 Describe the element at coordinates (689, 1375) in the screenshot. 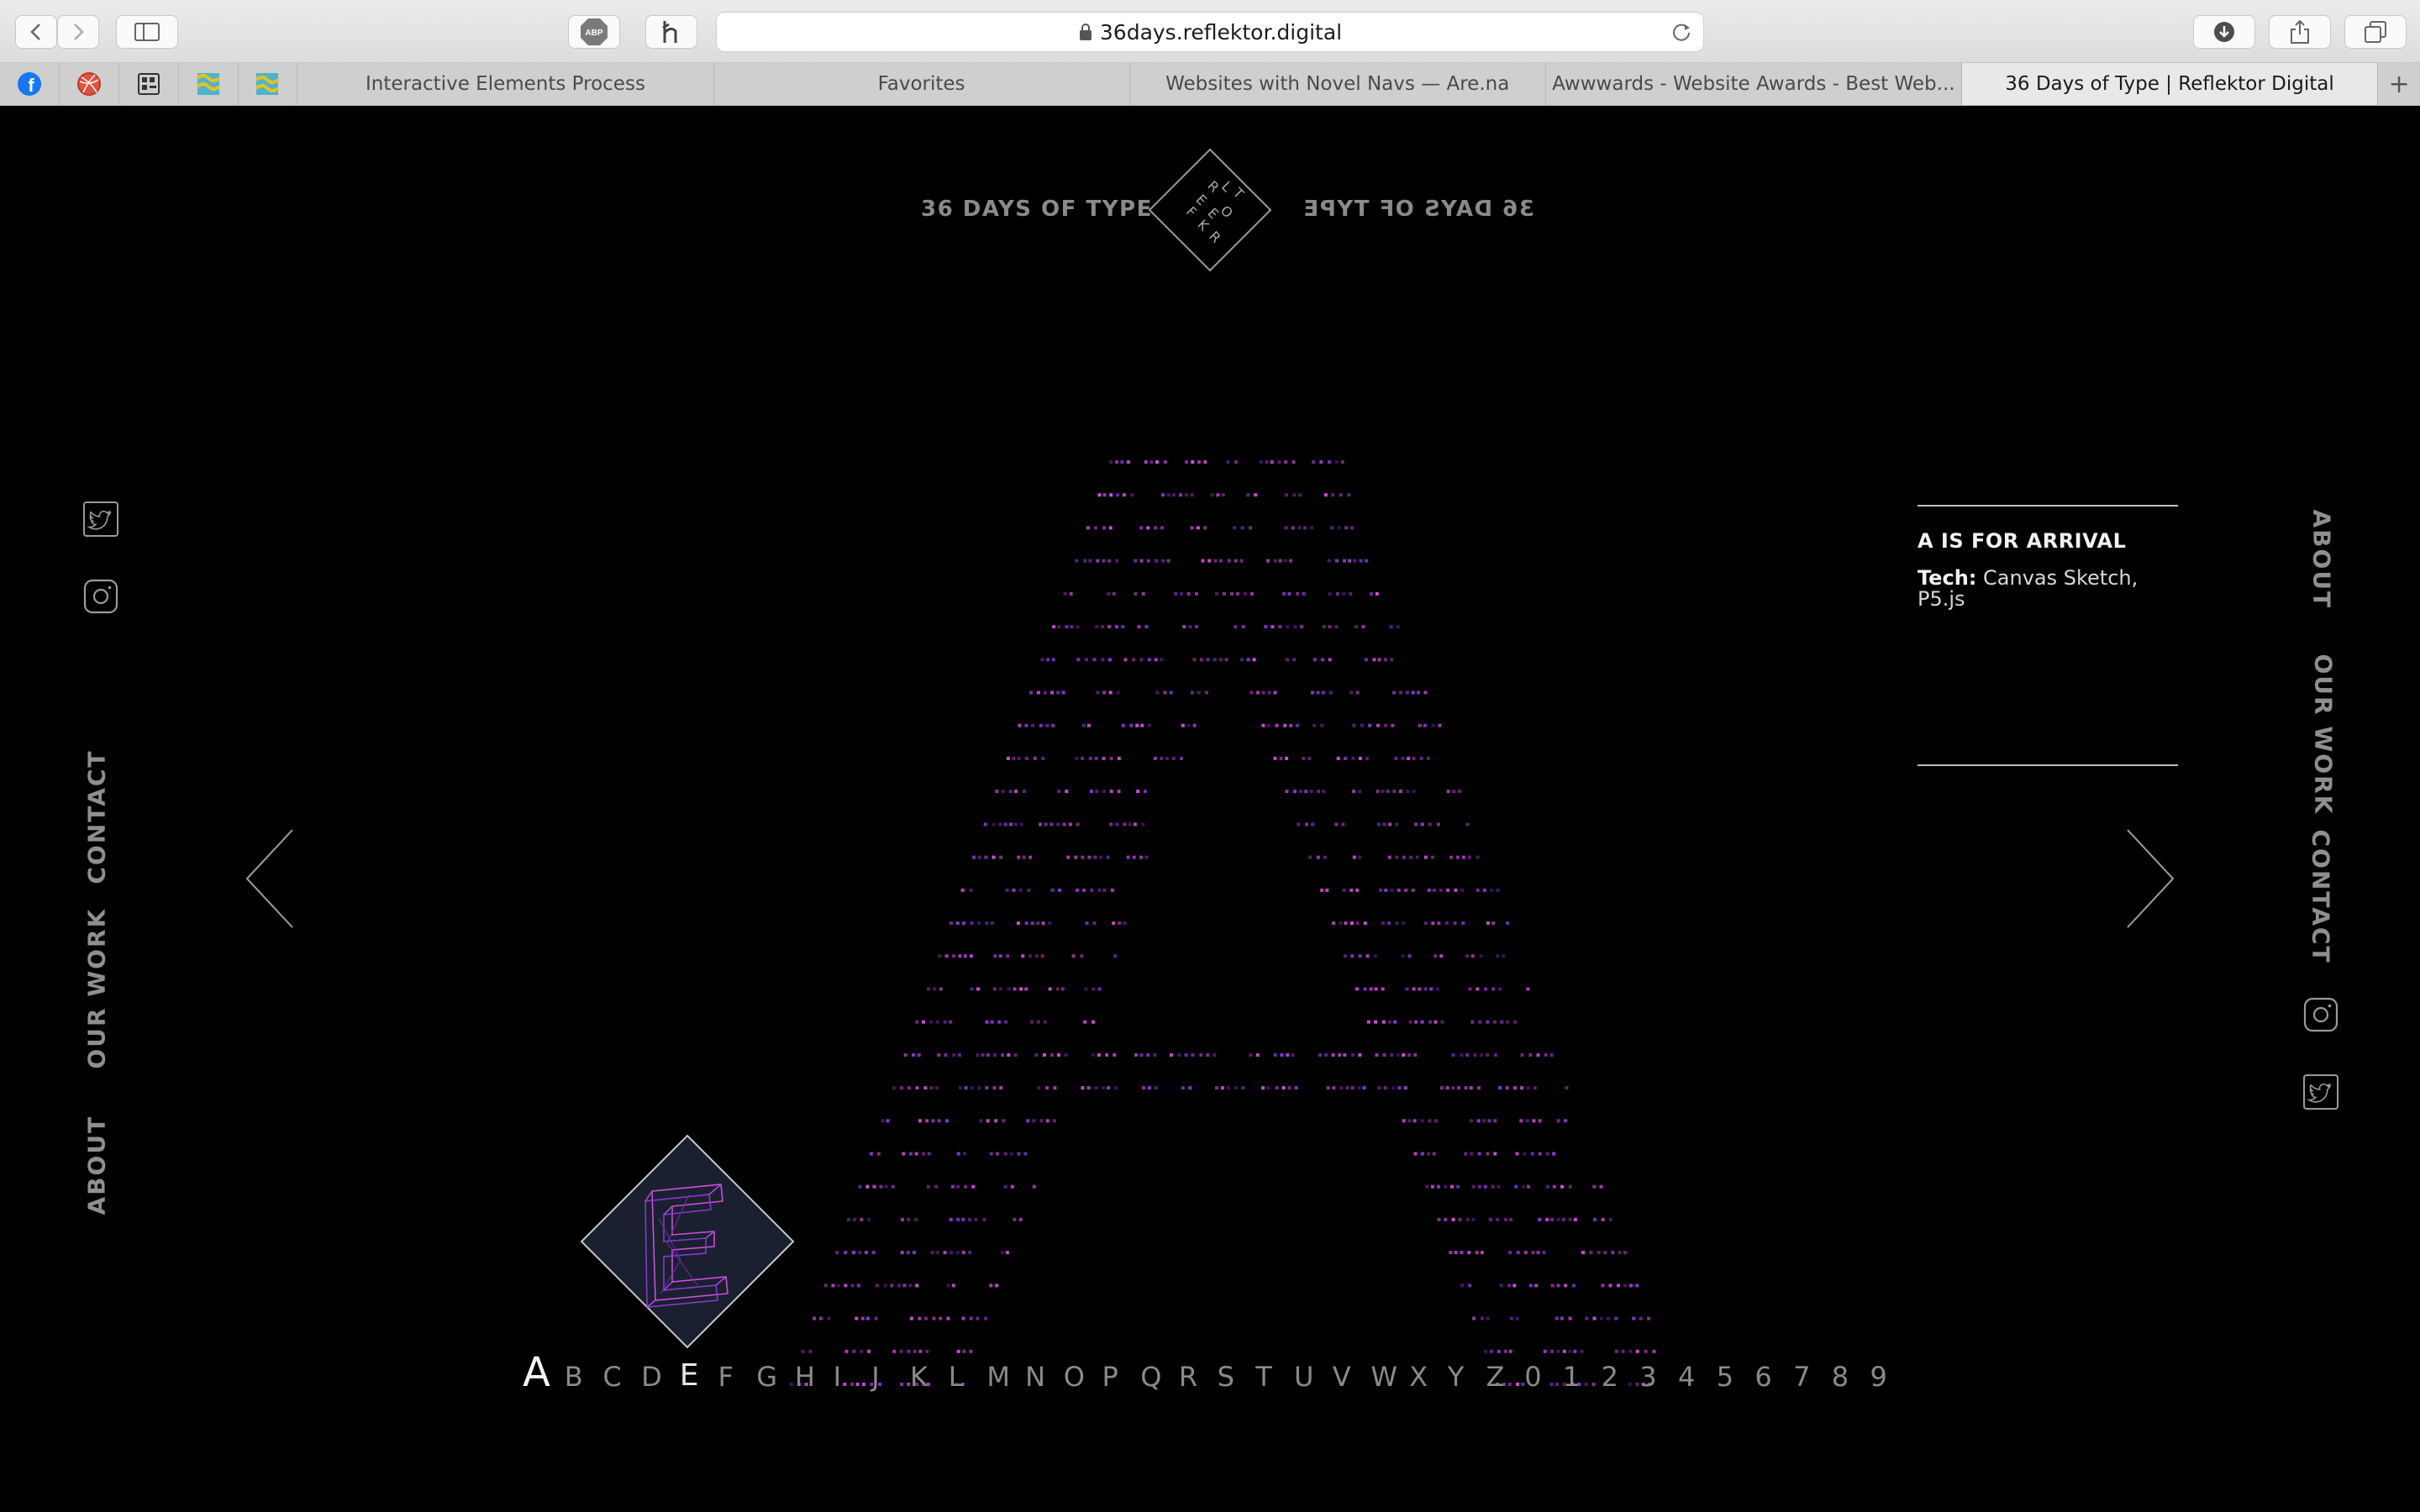

I see `alphabet-item: E` at that location.